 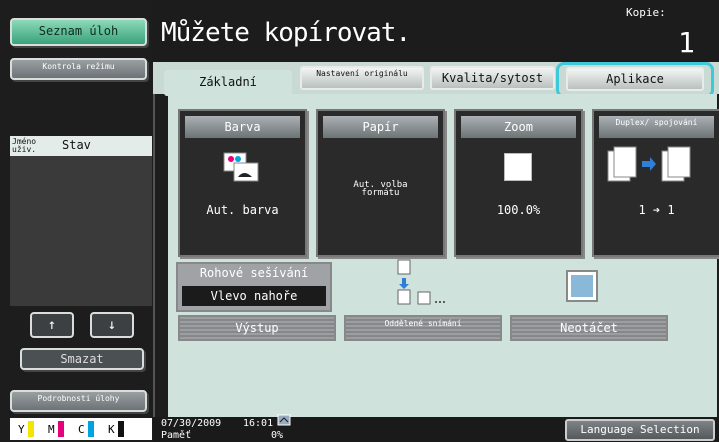 I want to click on memory-value: 0%, so click(x=277, y=435).